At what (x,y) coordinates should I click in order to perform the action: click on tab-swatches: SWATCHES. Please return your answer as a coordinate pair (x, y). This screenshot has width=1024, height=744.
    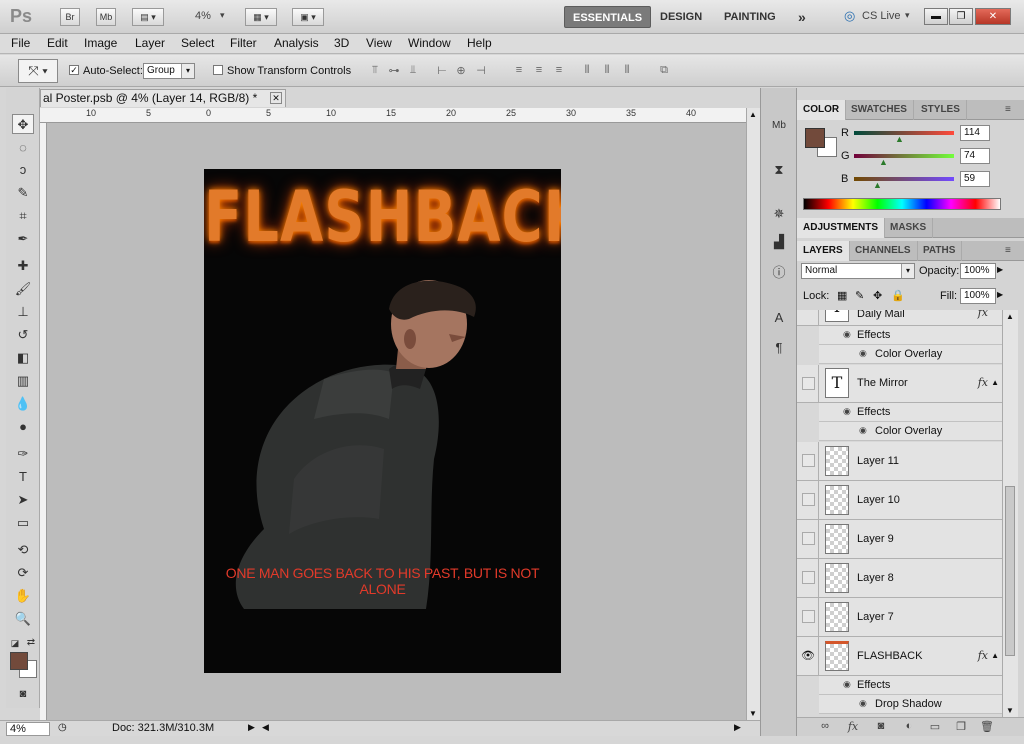
    Looking at the image, I should click on (879, 110).